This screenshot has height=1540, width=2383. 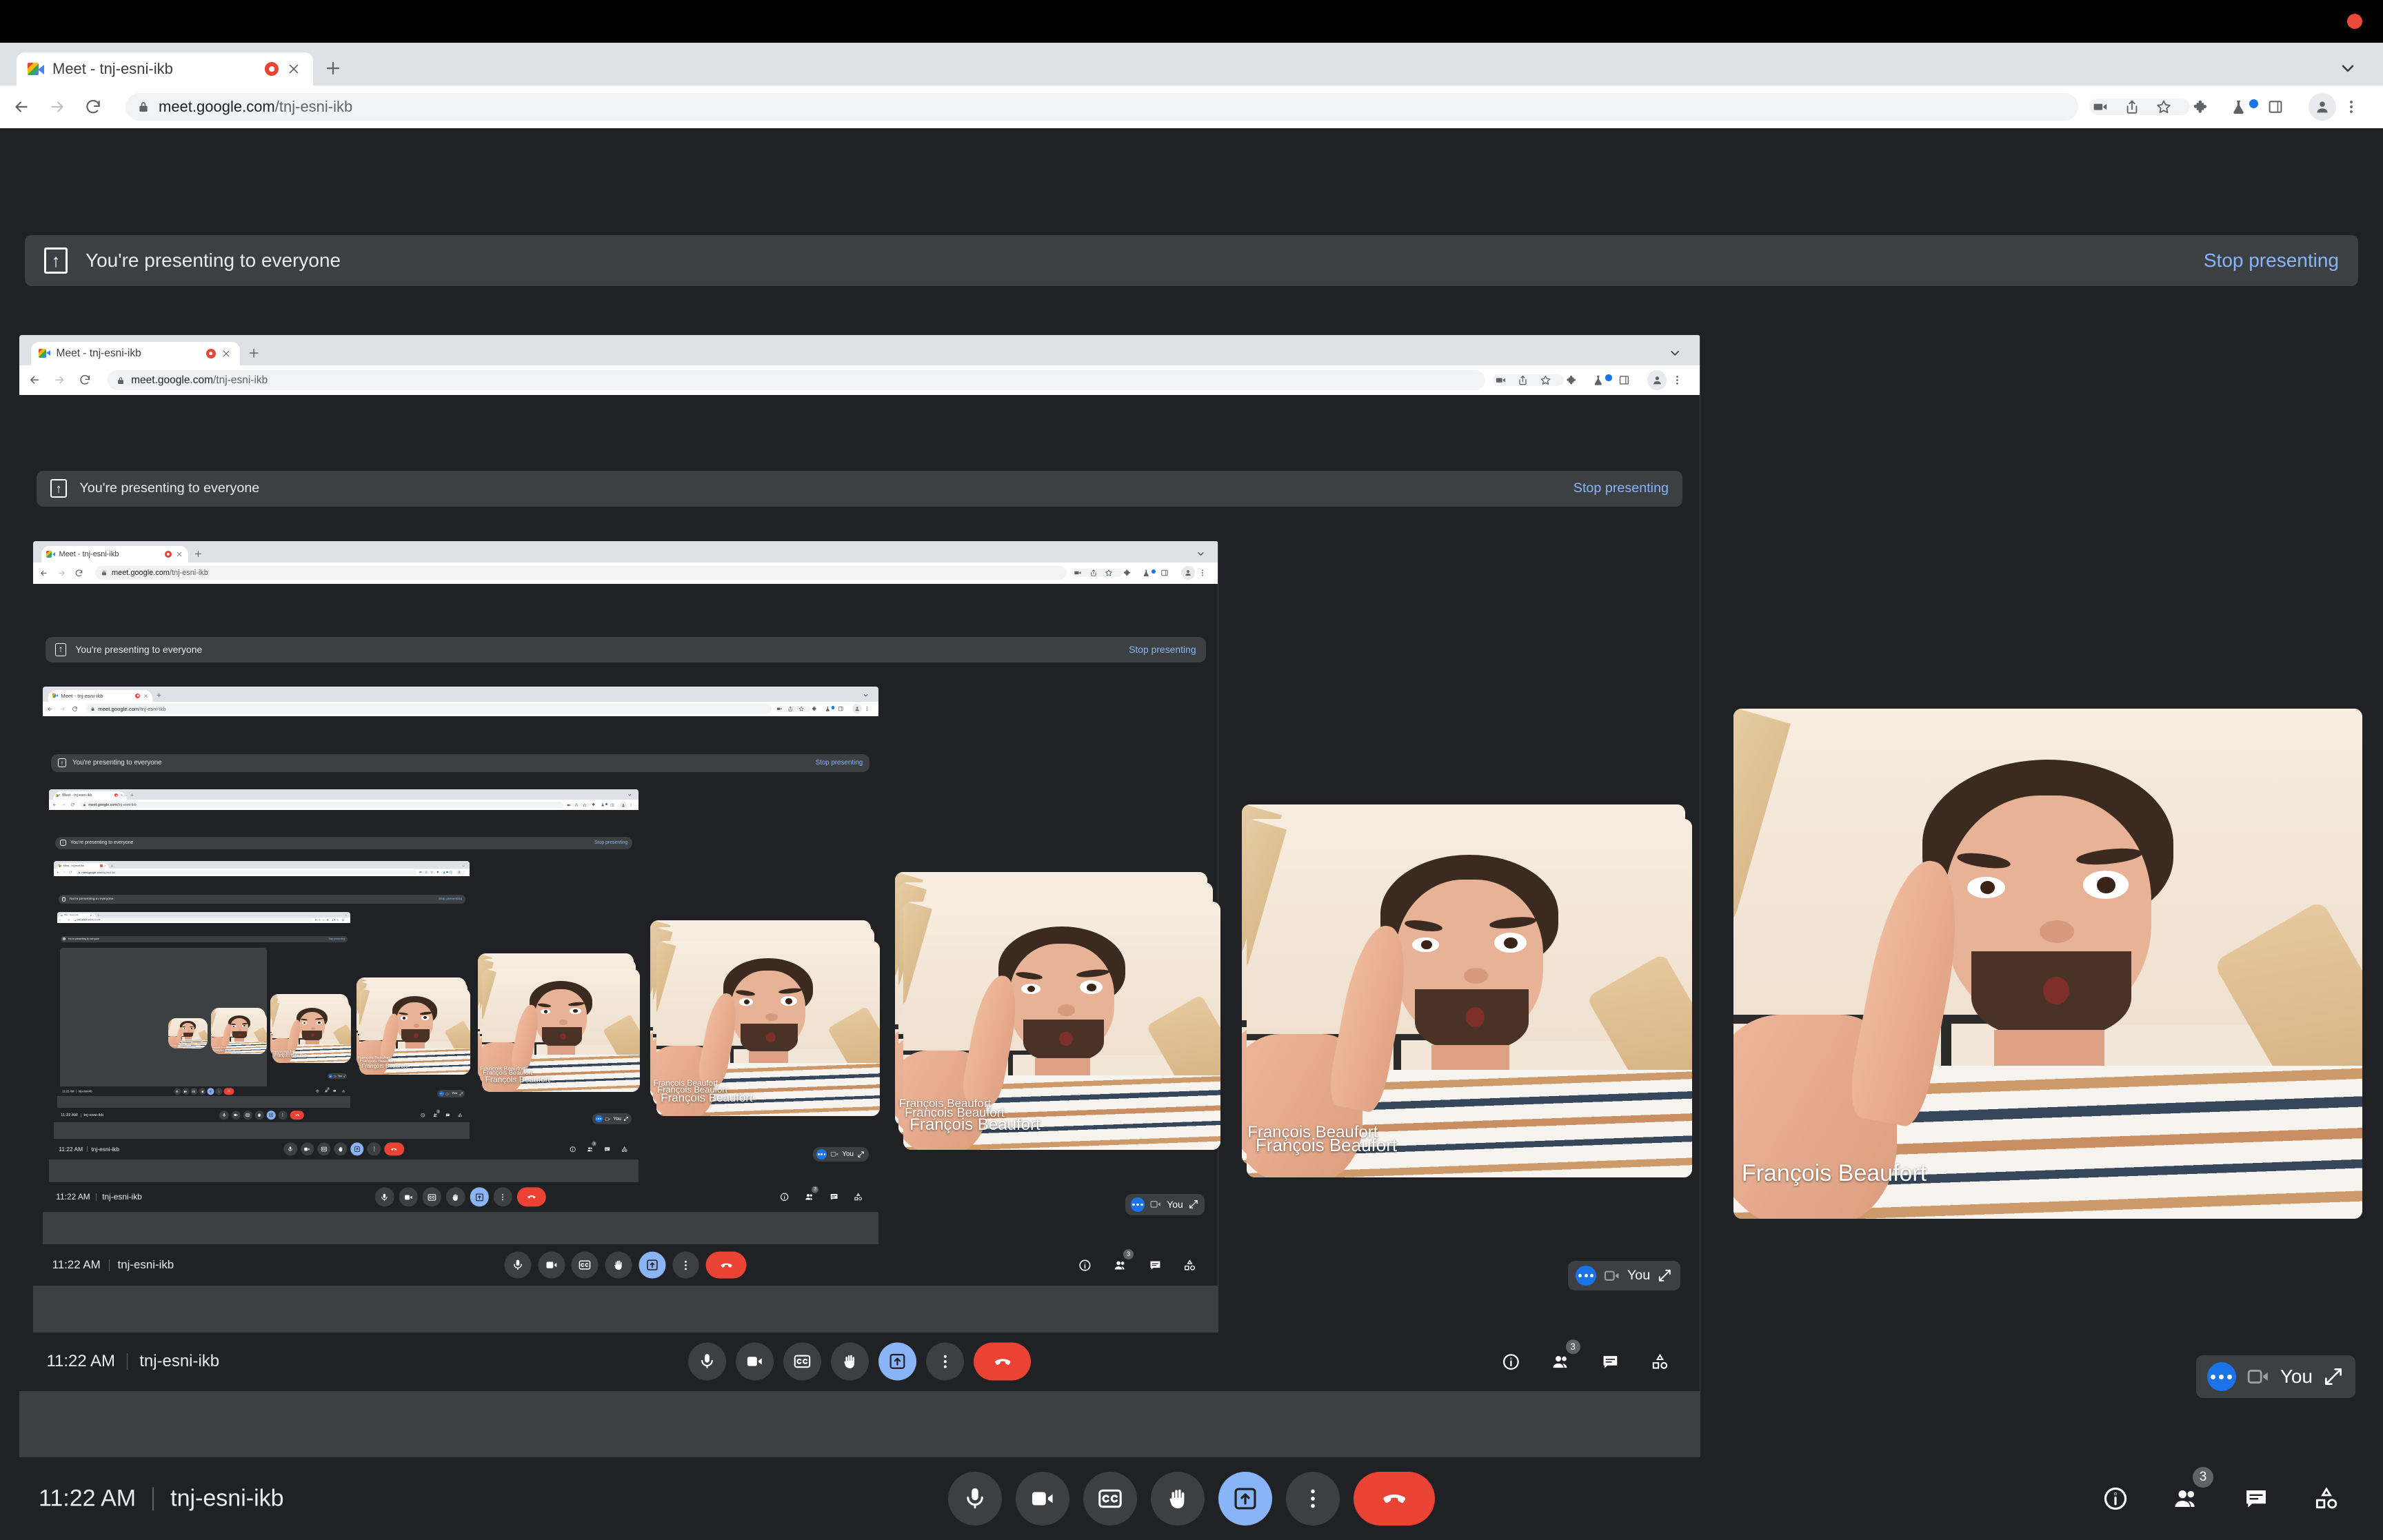 What do you see at coordinates (975, 1499) in the screenshot?
I see `microphone-button` at bounding box center [975, 1499].